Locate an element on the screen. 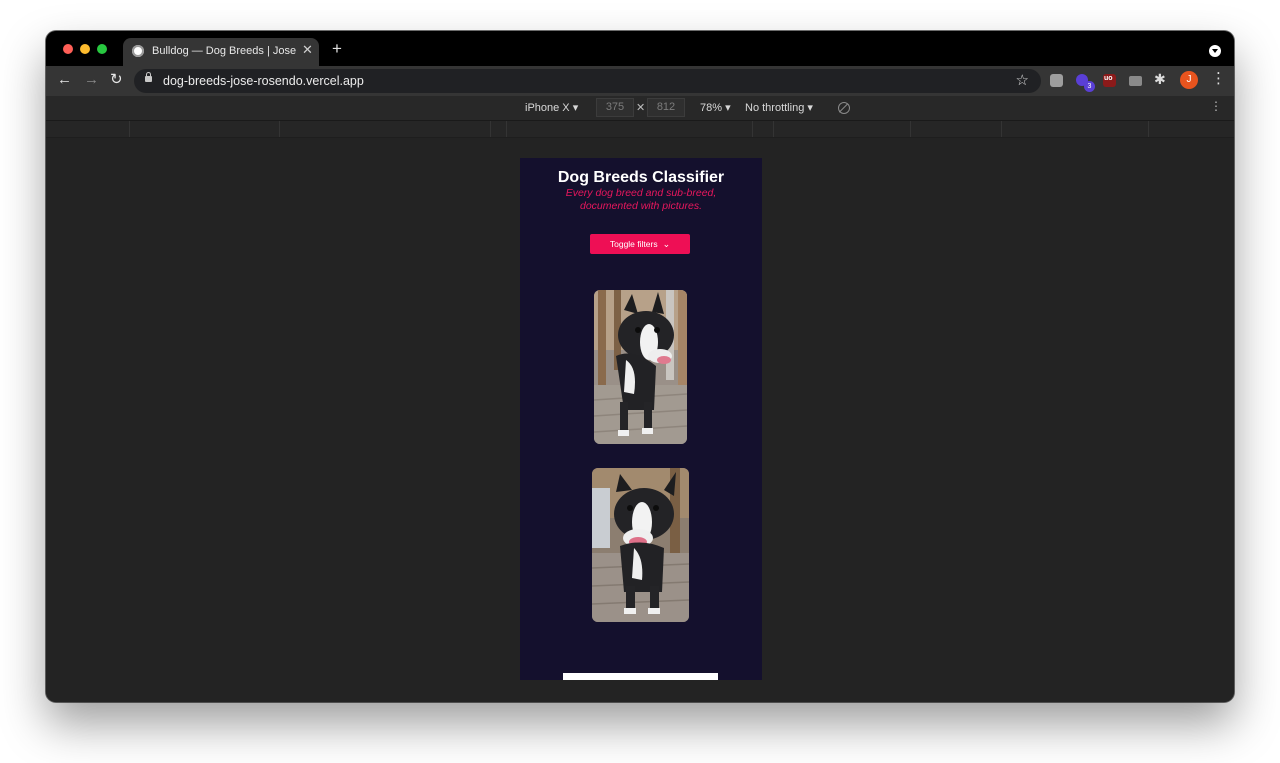 This screenshot has height=763, width=1280. device-toolbar-more-icon: ⋮ is located at coordinates (1216, 106).